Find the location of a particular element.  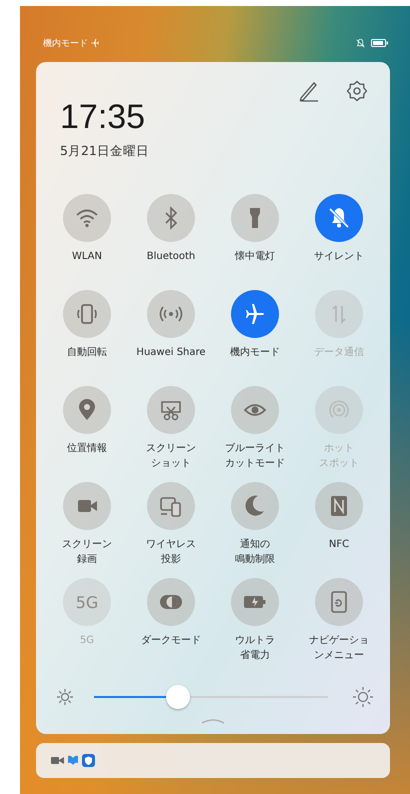

toggle-label: ウルトラ is located at coordinates (255, 641).